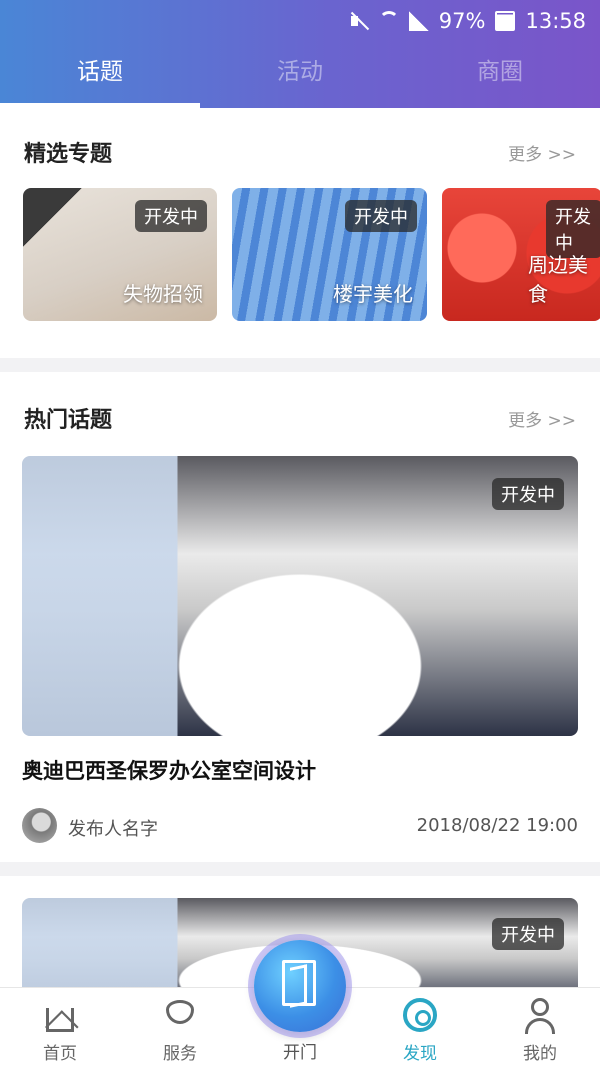  Describe the element at coordinates (420, 1054) in the screenshot. I see `nav-label: 发现` at that location.